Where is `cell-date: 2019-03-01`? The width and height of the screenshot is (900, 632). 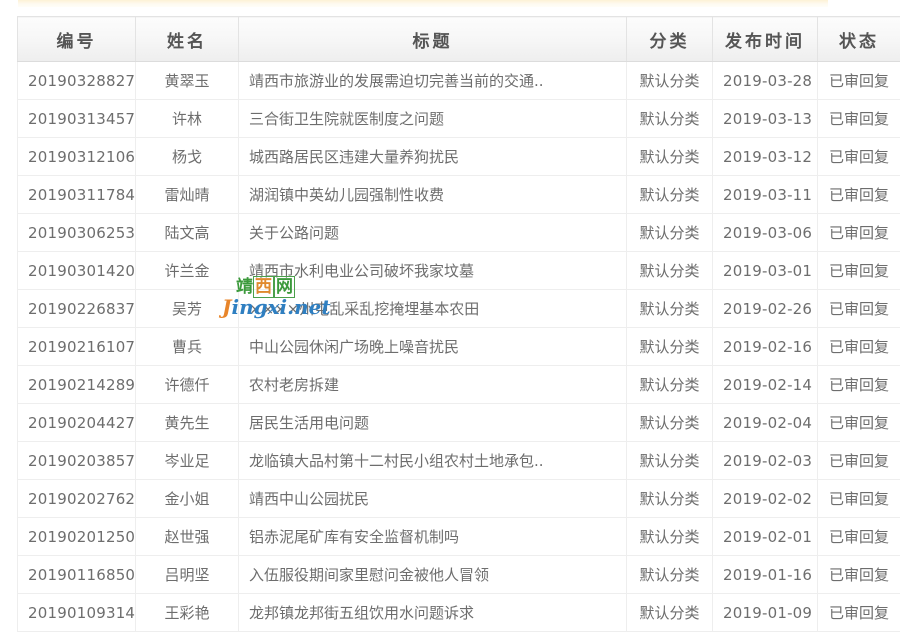
cell-date: 2019-03-01 is located at coordinates (765, 271).